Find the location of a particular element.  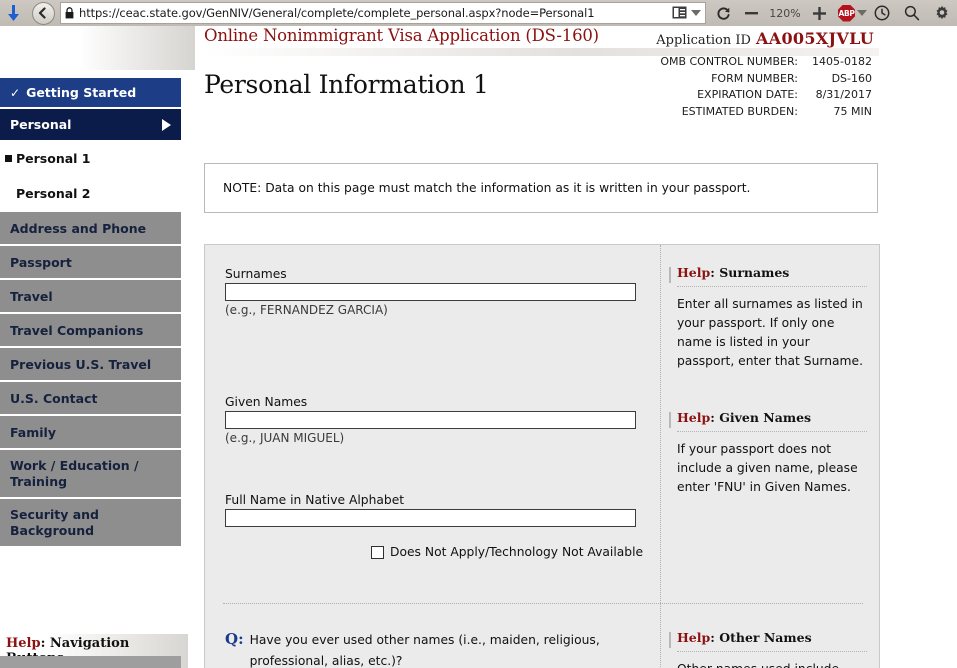

native-alphabet-label: Full Name in Native Alphabet is located at coordinates (315, 500).